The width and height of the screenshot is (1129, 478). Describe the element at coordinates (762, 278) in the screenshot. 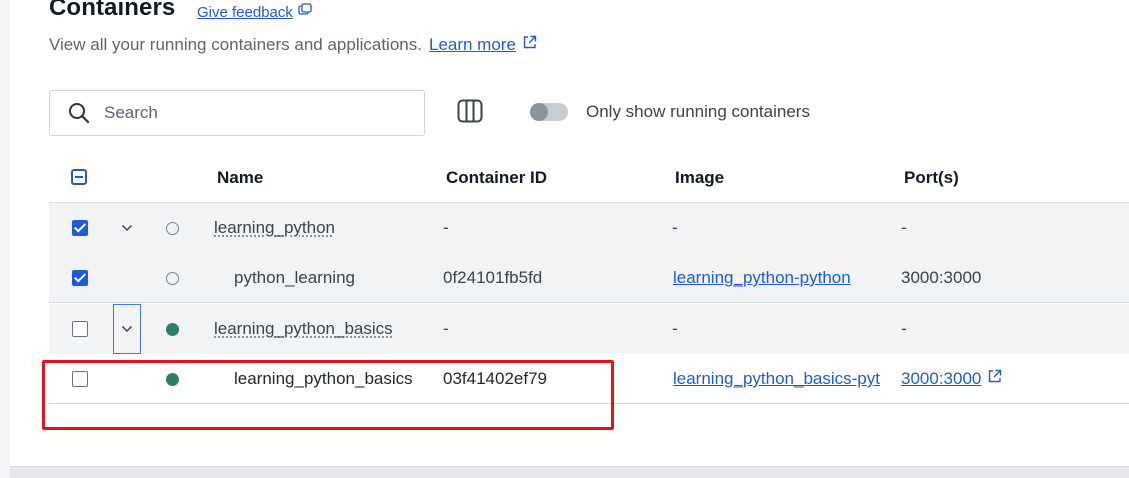

I see `row-image-link: learning_python-python` at that location.